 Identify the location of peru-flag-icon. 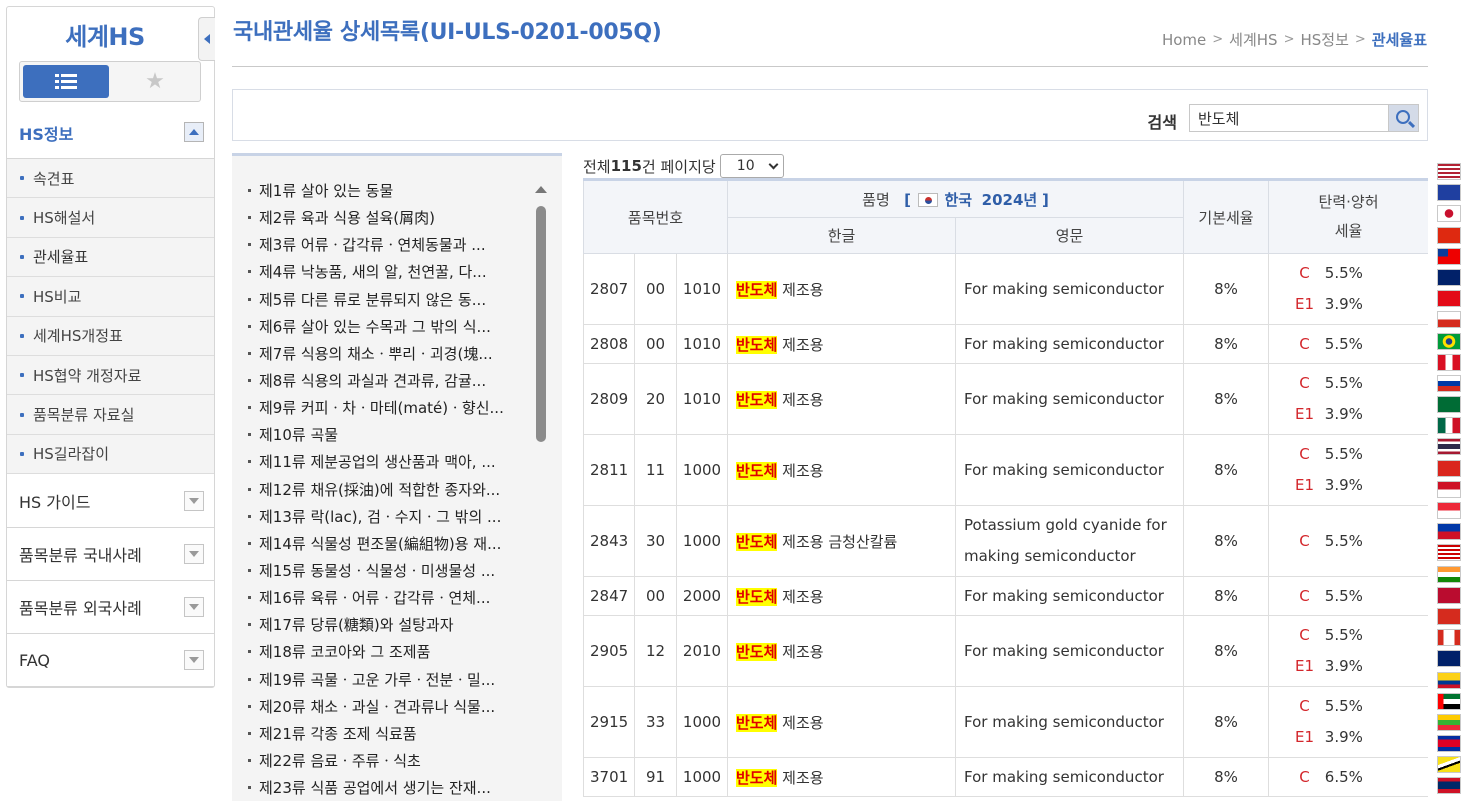
(1449, 362).